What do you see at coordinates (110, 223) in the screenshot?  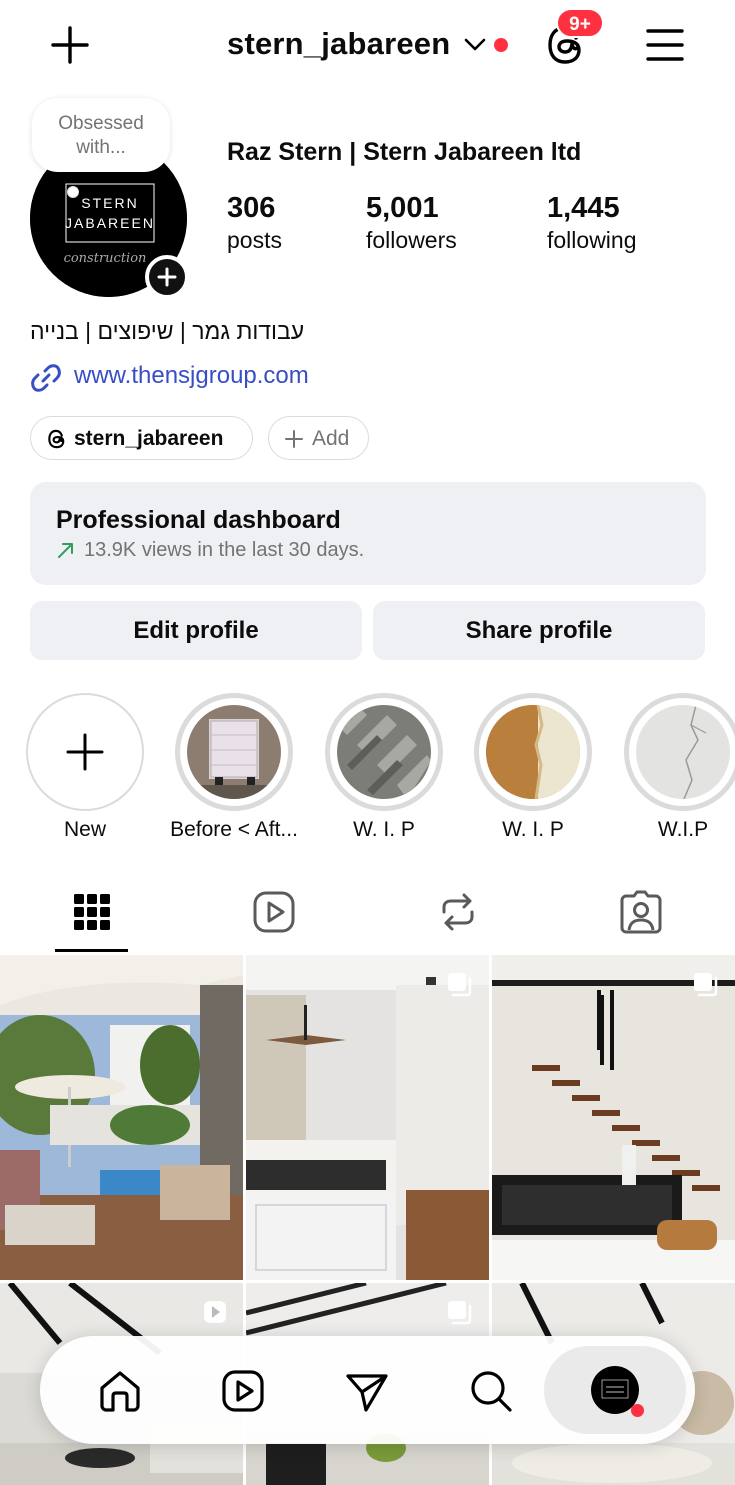 I see `avatar-logo-text-2: JABAREEN` at bounding box center [110, 223].